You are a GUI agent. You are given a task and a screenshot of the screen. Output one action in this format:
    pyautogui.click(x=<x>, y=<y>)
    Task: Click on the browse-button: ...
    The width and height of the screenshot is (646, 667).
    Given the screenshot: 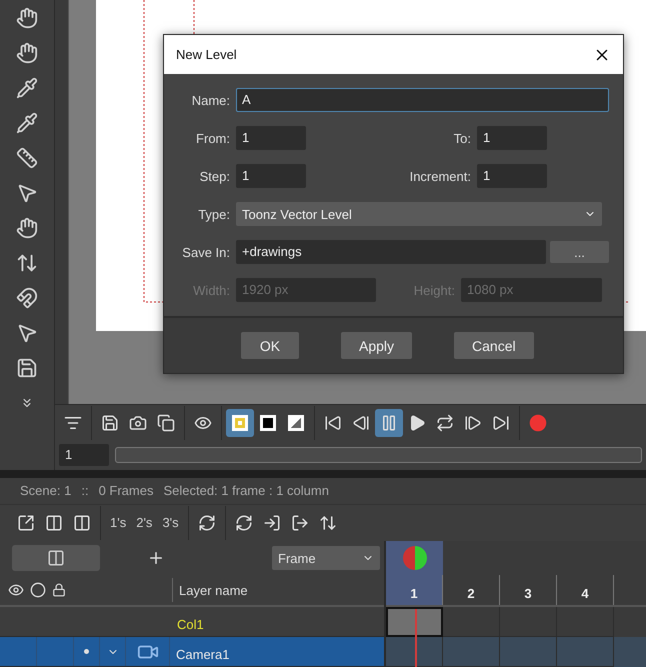 What is the action you would take?
    pyautogui.click(x=579, y=252)
    